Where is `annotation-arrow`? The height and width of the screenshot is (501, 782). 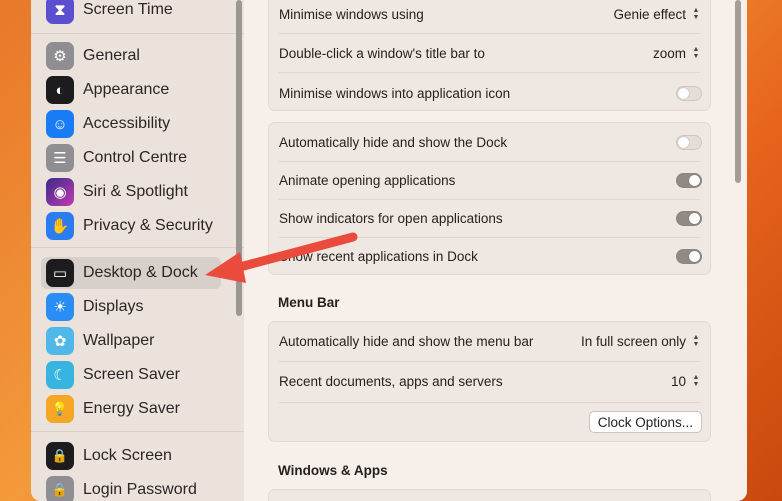 annotation-arrow is located at coordinates (281, 257).